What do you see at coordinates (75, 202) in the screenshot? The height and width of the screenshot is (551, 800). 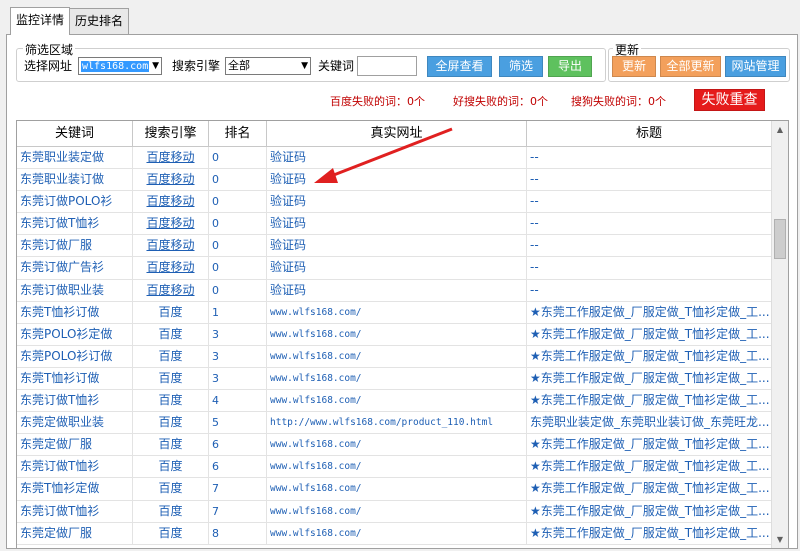 I see `cell-keyword: 东莞订做POLO衫` at bounding box center [75, 202].